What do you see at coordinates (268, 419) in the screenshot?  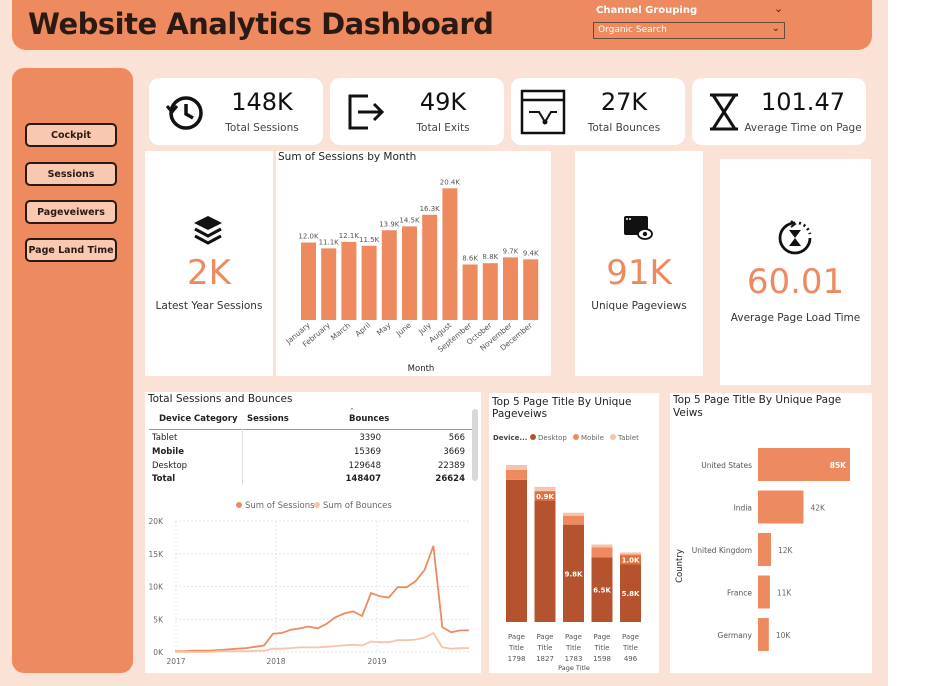 I see `column-header: Sessions` at bounding box center [268, 419].